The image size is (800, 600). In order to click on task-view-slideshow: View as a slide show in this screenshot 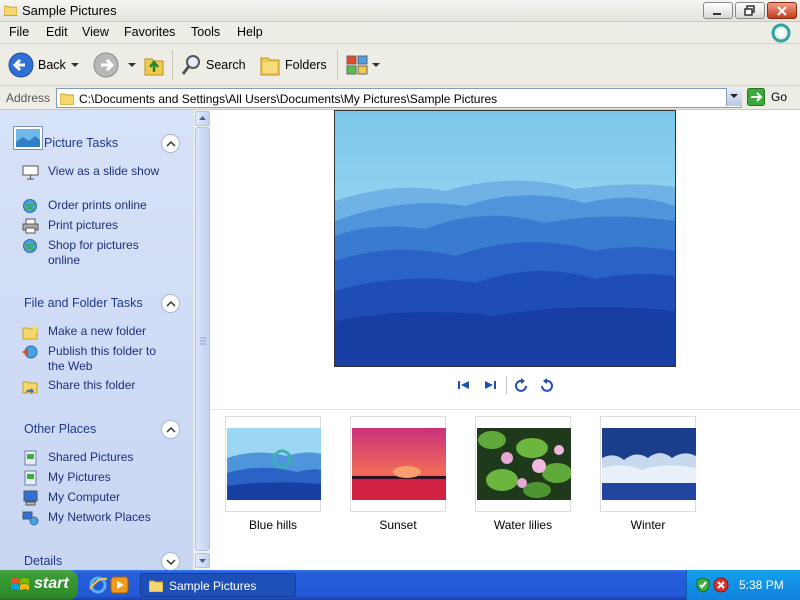, I will do `click(95, 172)`.